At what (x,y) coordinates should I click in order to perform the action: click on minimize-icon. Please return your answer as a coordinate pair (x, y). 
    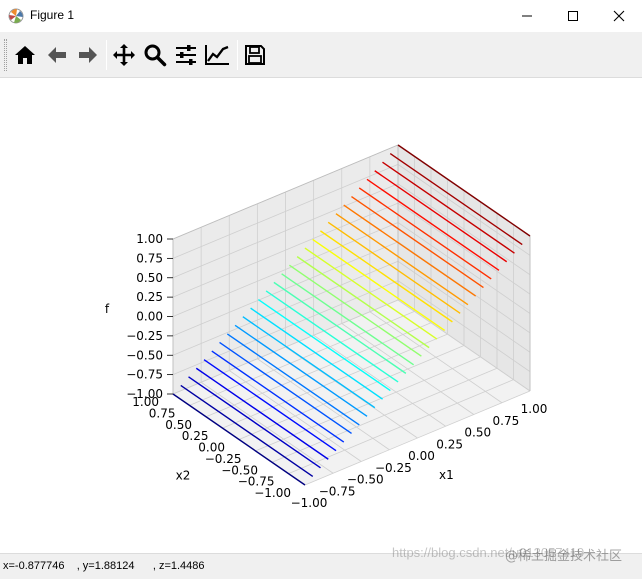
    Looking at the image, I should click on (527, 16).